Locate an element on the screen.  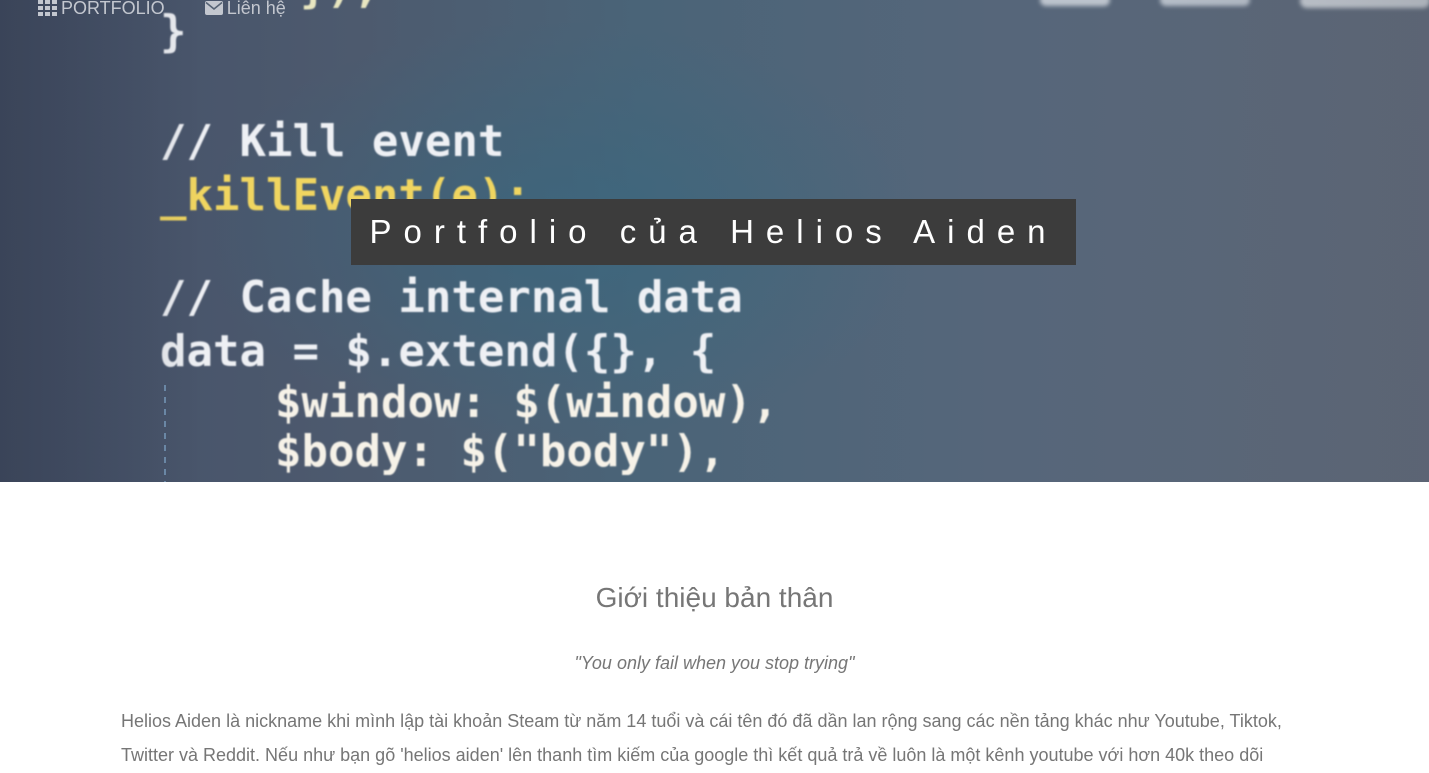
quote-text: "You only fail when you stop trying" is located at coordinates (714, 663).